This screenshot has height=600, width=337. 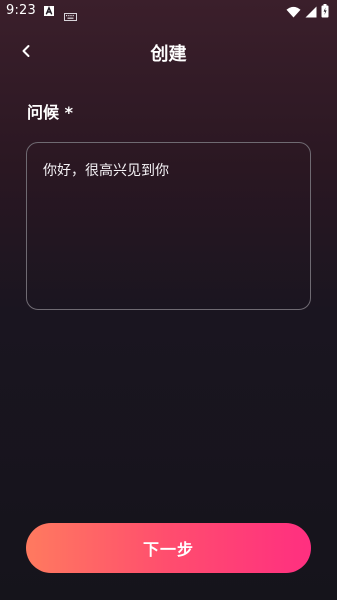 I want to click on page-title: 创建, so click(x=168, y=54).